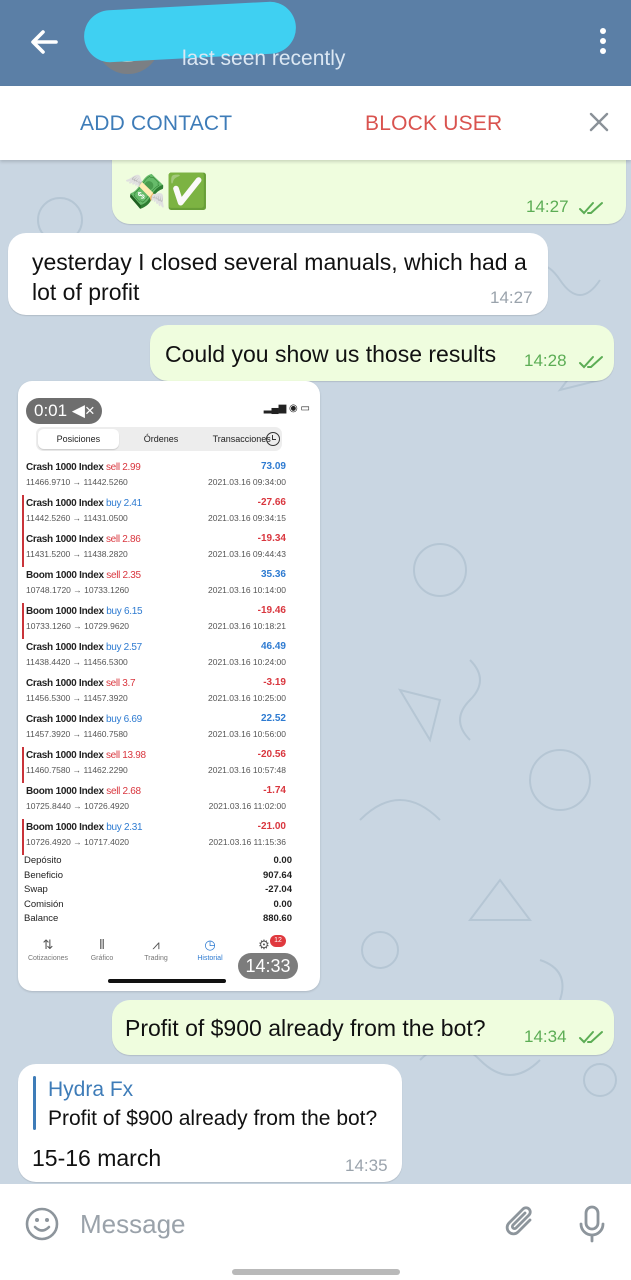  Describe the element at coordinates (86, 755) in the screenshot. I see `trade-symbol: Crash 1000 Index sell 13.98` at that location.